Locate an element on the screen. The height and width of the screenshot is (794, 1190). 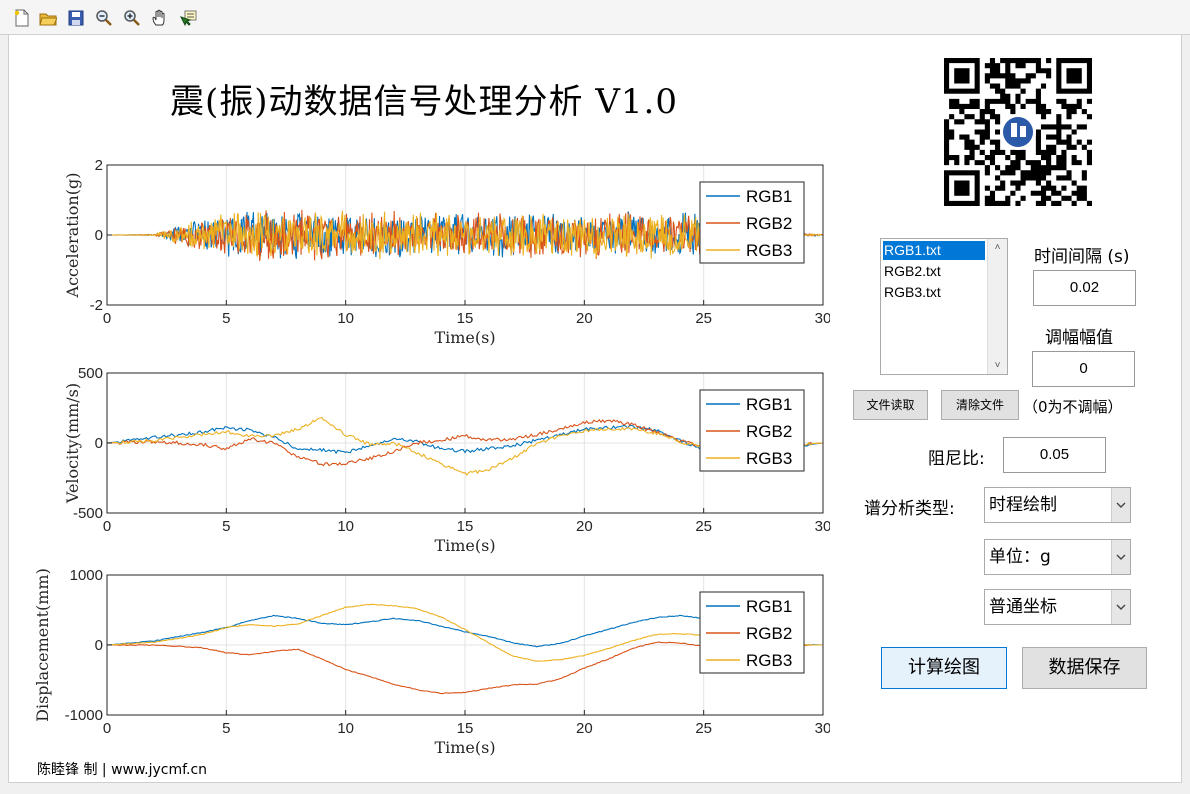
zoom-in-icon is located at coordinates (132, 18).